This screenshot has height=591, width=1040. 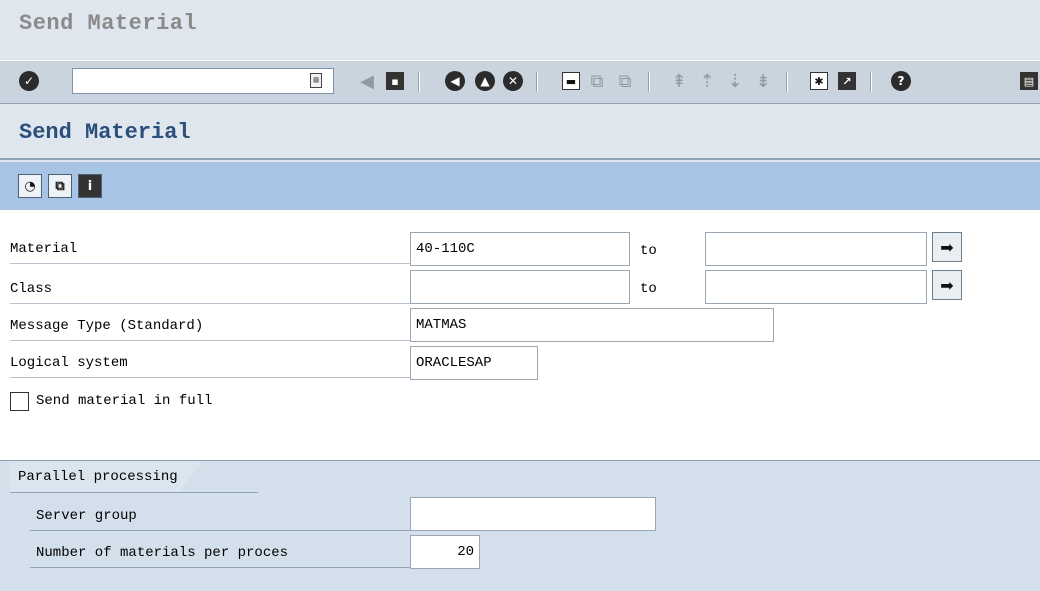 I want to click on class-to-label: to, so click(x=648, y=289).